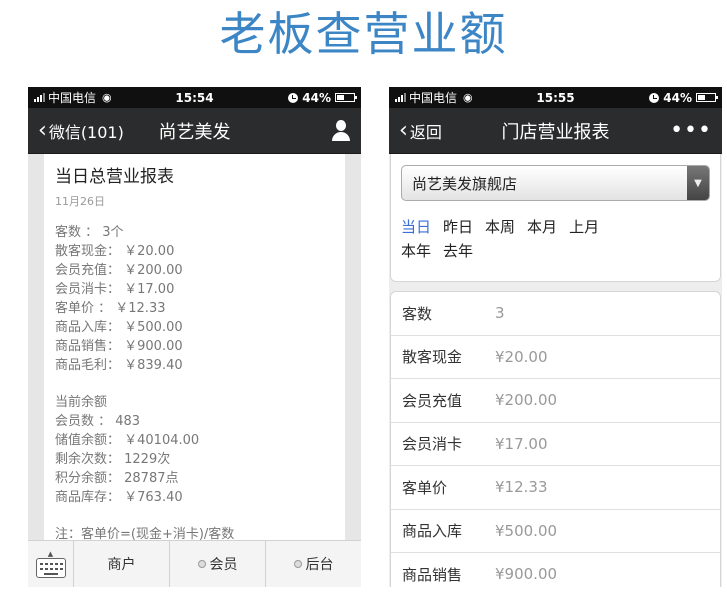 Image resolution: width=727 pixels, height=595 pixels. I want to click on report-row: 会员消卡 ¥17.00, so click(555, 444).